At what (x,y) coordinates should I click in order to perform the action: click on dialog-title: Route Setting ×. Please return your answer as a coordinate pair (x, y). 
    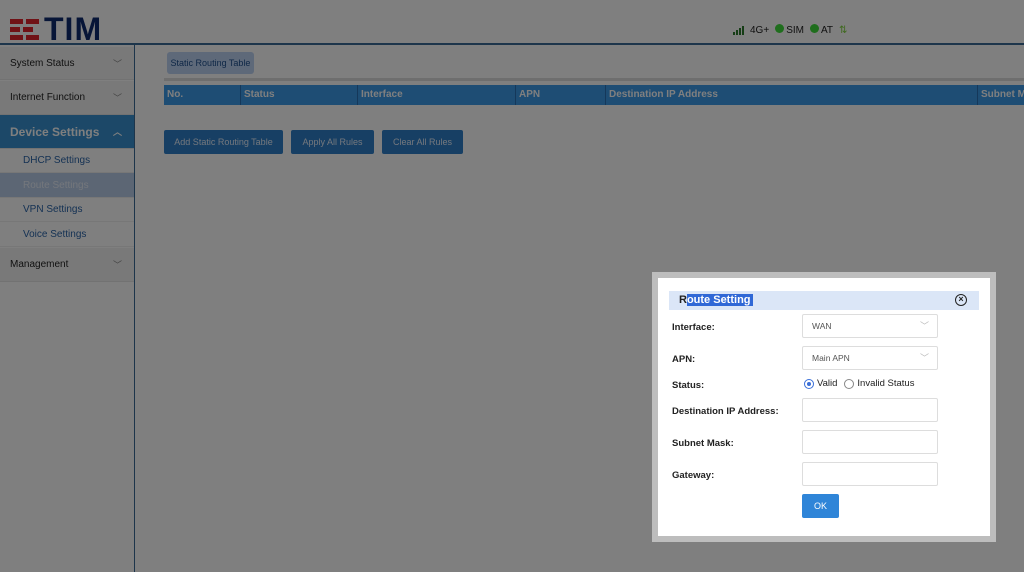
    Looking at the image, I should click on (824, 300).